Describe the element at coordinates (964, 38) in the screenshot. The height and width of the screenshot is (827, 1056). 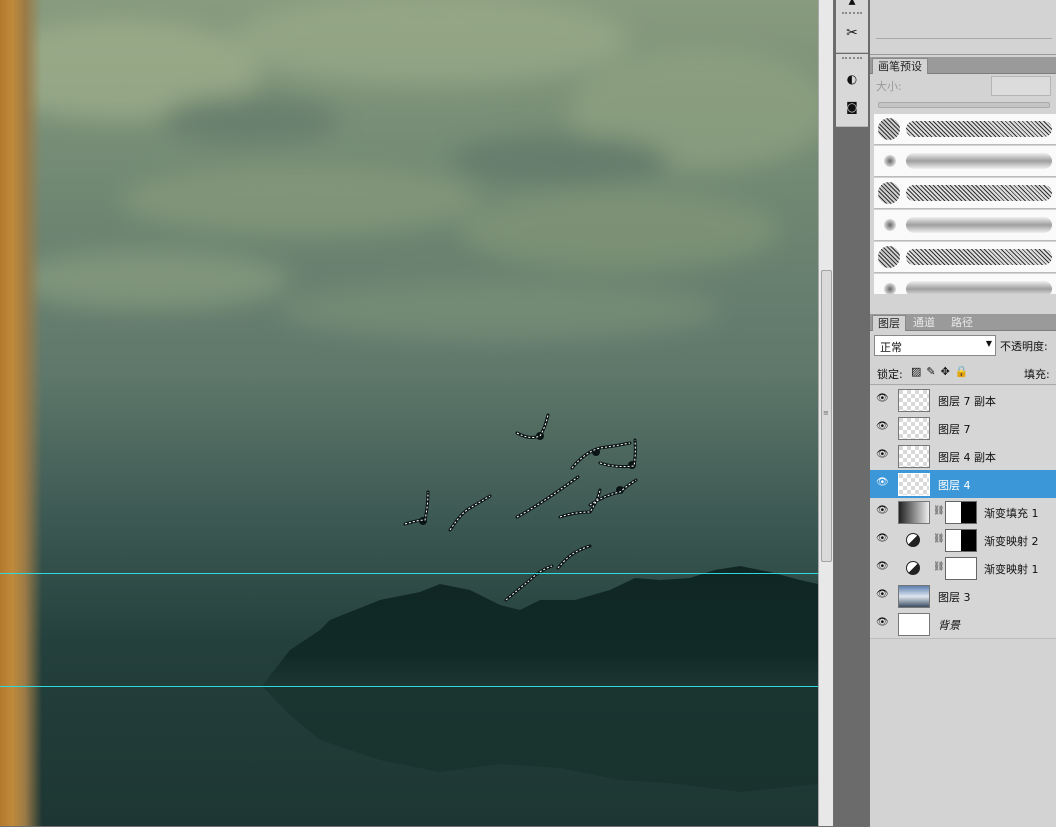
I see `divider` at that location.